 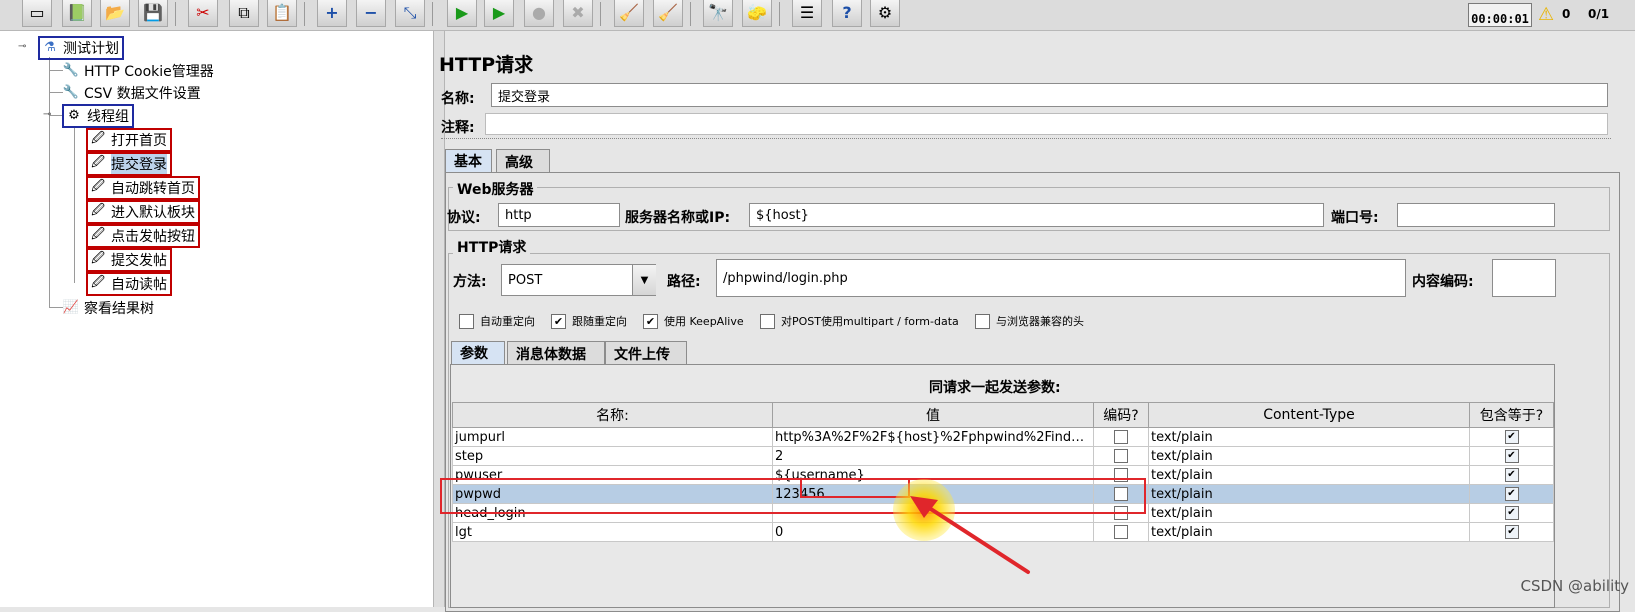 I want to click on chevron-down-icon: ▼, so click(x=644, y=280).